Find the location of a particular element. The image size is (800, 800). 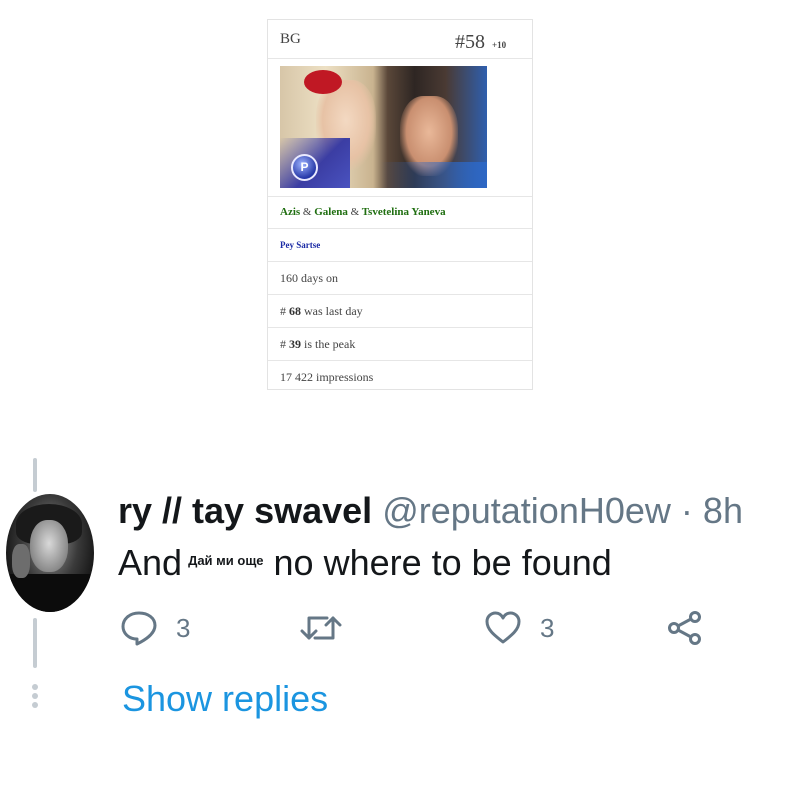

last-day-row: # 68 was last day is located at coordinates (400, 311).